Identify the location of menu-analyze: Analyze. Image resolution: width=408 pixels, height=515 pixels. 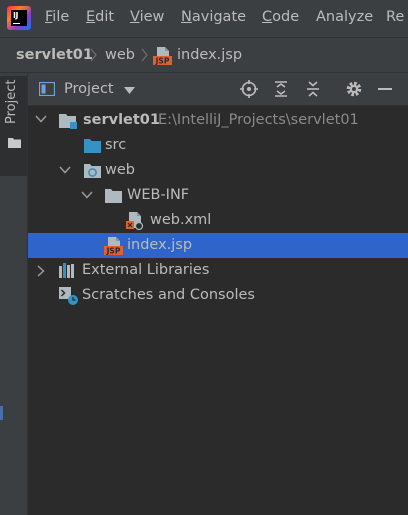
(344, 17).